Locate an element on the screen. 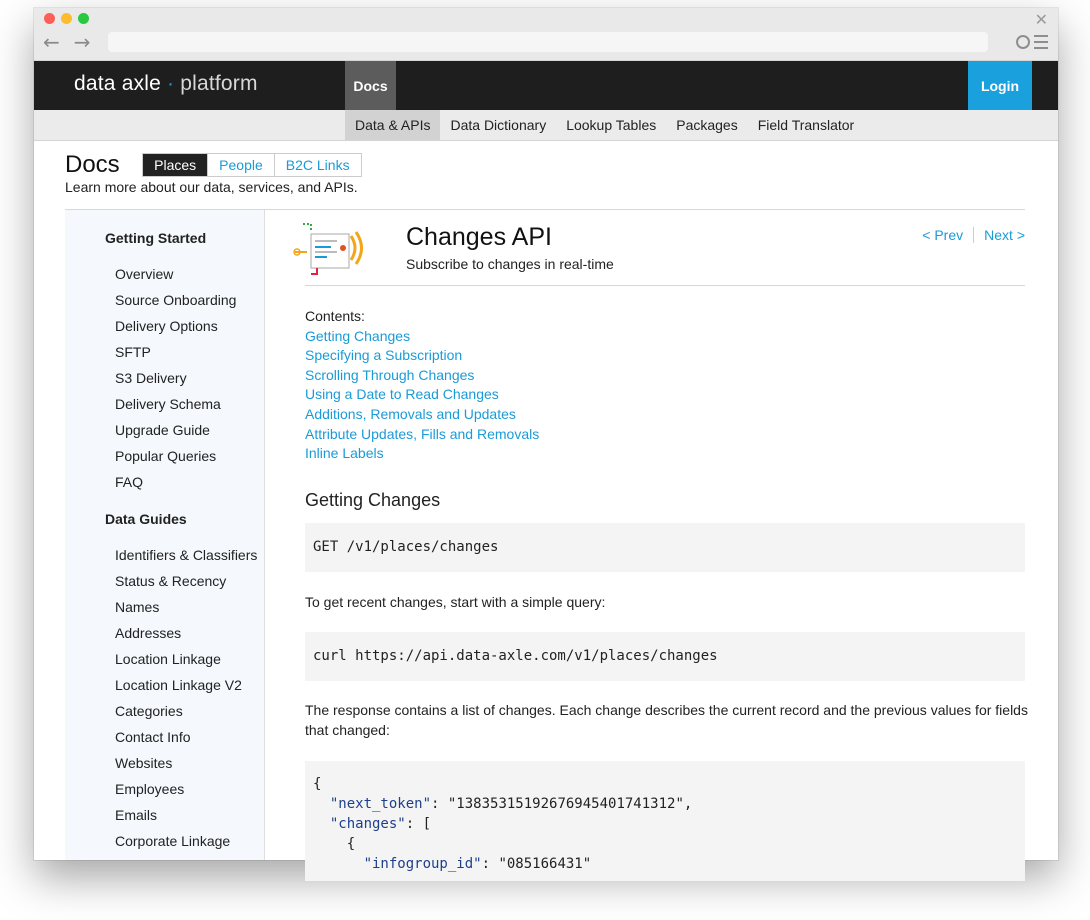 The width and height of the screenshot is (1090, 920). sidebar-item: Source Onboarding is located at coordinates (175, 300).